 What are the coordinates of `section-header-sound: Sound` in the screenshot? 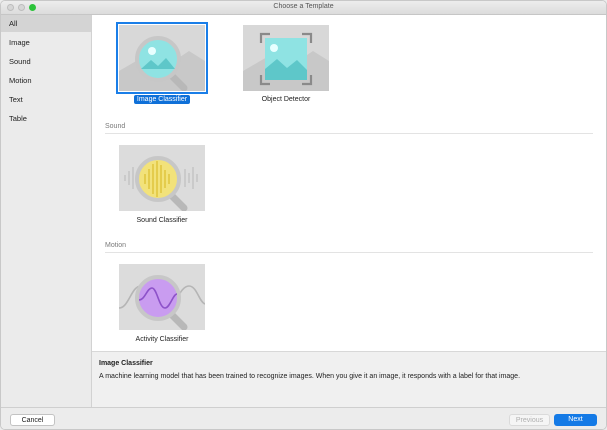 It's located at (115, 126).